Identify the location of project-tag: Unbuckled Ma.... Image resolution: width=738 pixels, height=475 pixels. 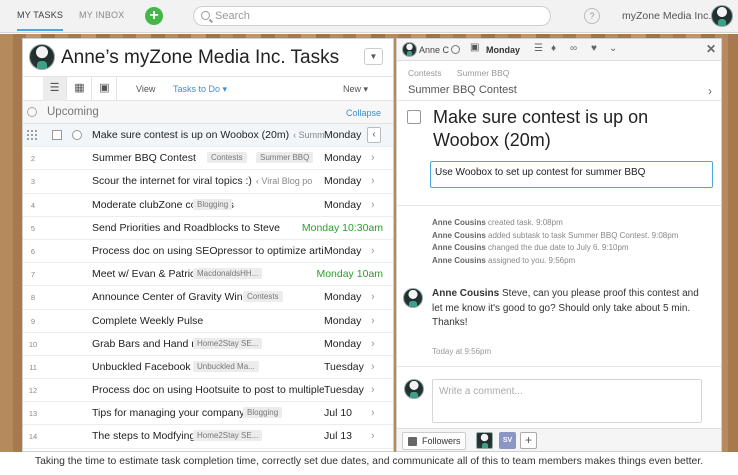
(226, 366).